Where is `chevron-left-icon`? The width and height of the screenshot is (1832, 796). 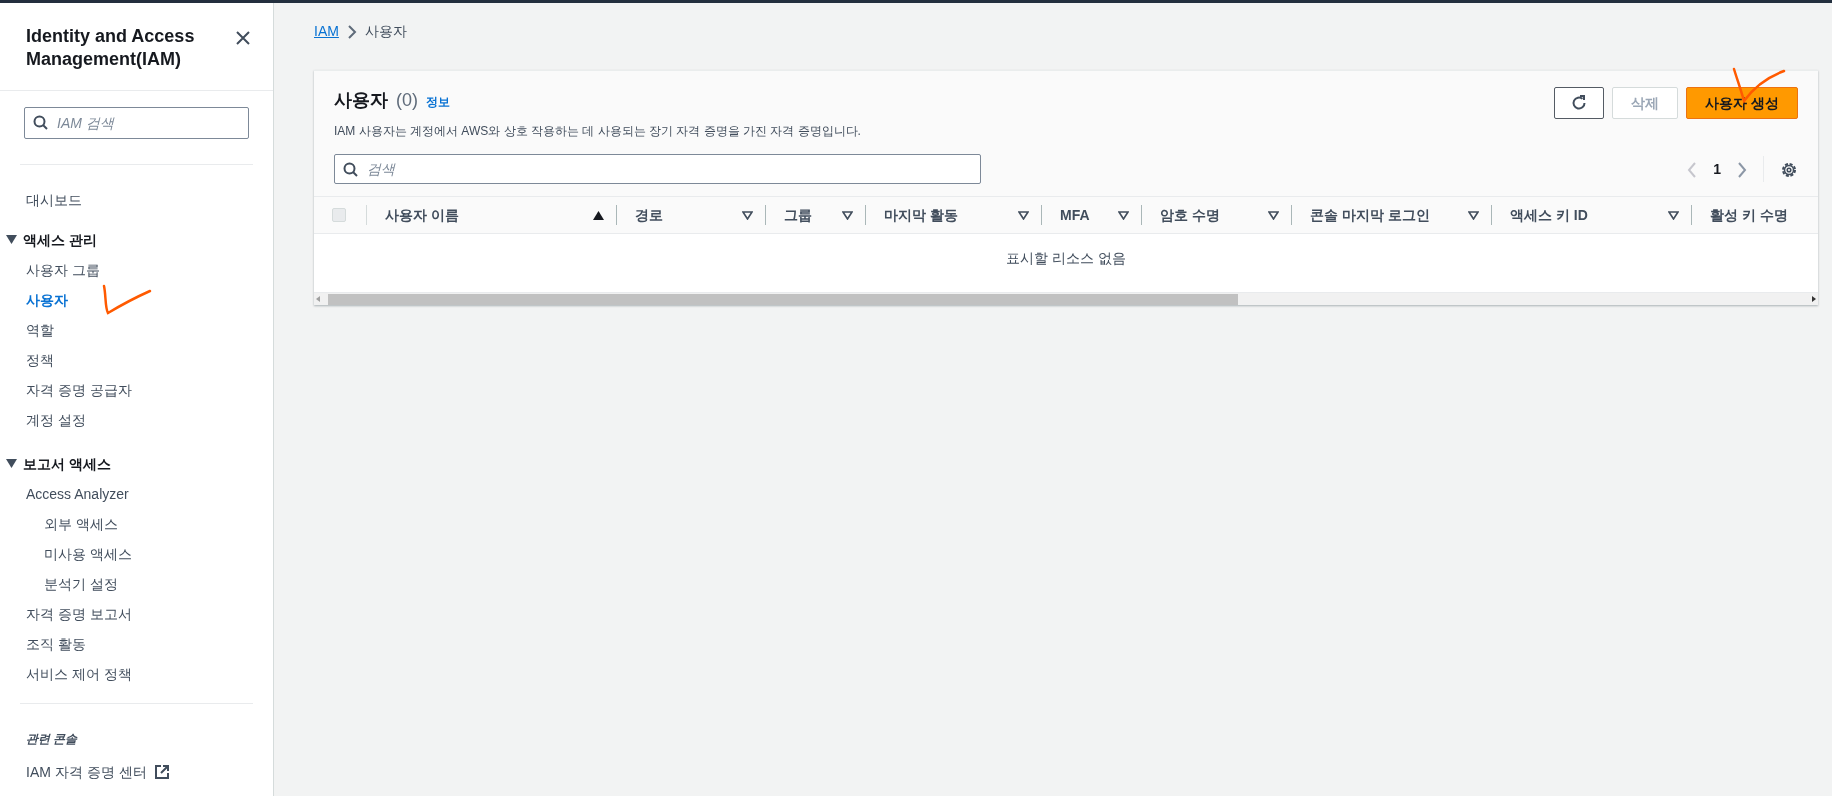 chevron-left-icon is located at coordinates (1692, 169).